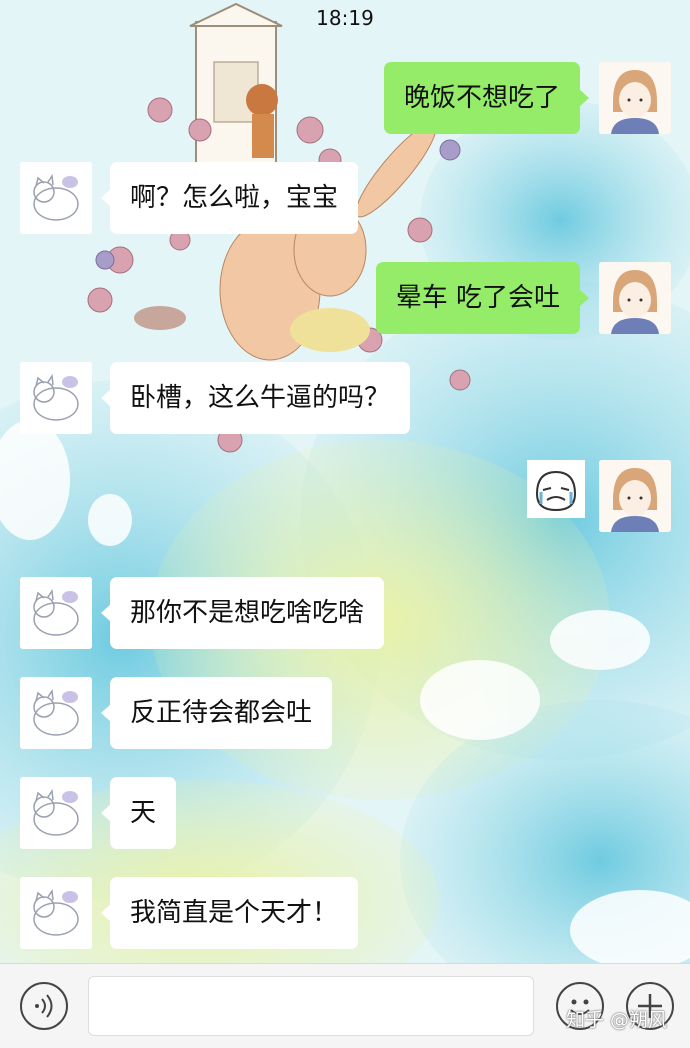  What do you see at coordinates (229, 913) in the screenshot?
I see `message-bubble-received: 我简直是个天才！` at bounding box center [229, 913].